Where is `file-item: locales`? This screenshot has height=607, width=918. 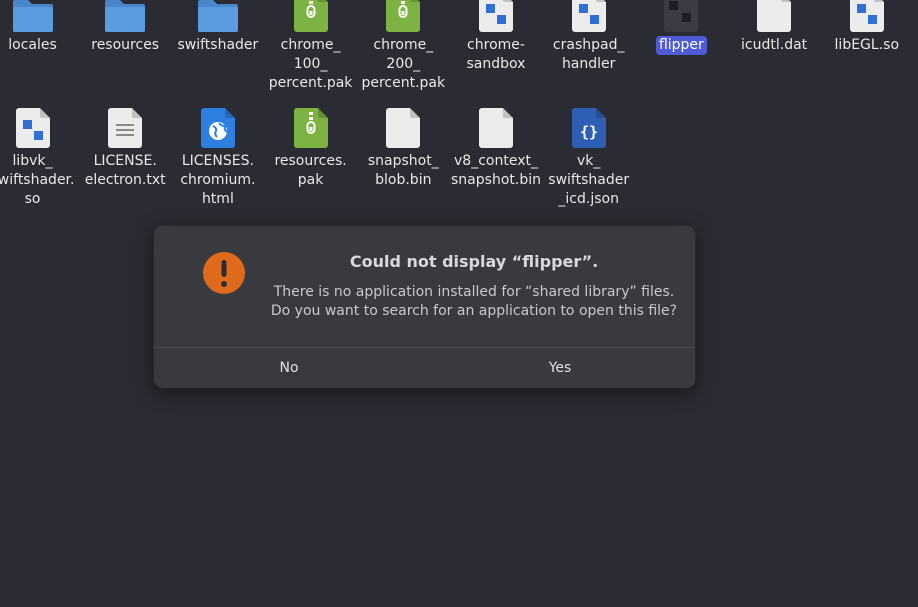
file-item: locales is located at coordinates (39, 27).